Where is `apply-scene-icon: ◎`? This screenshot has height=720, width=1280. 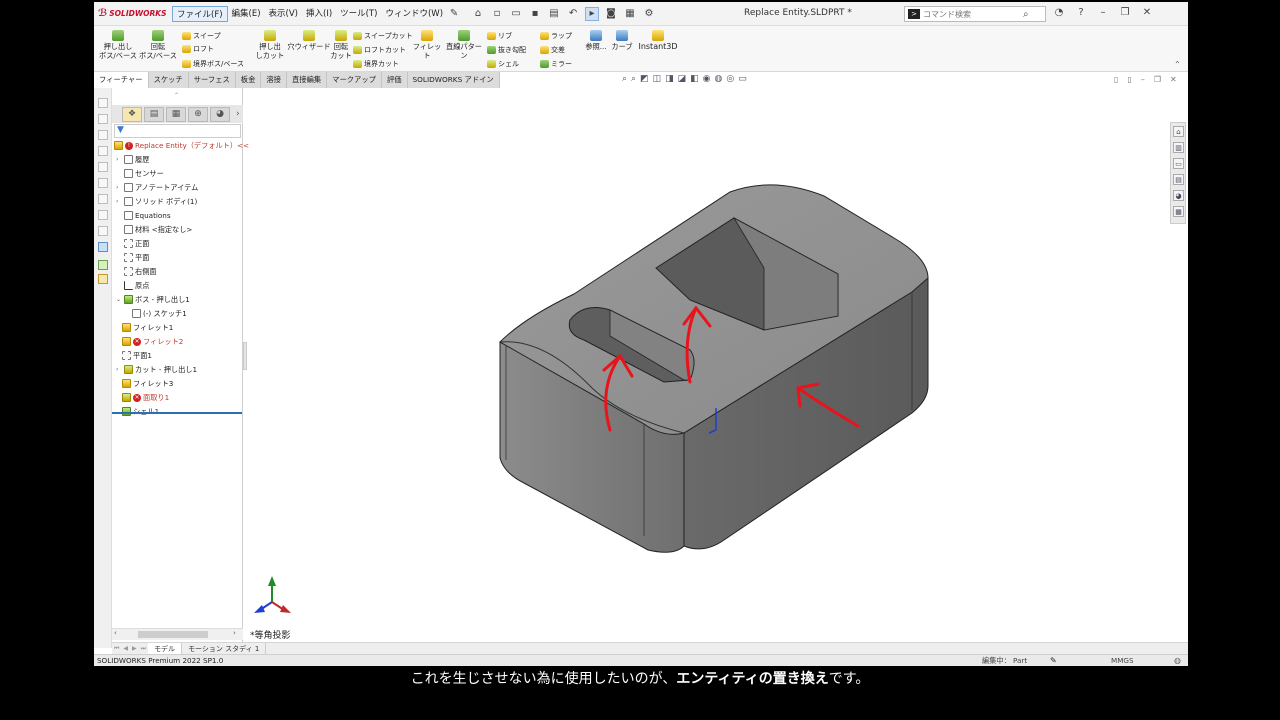 apply-scene-icon: ◎ is located at coordinates (730, 79).